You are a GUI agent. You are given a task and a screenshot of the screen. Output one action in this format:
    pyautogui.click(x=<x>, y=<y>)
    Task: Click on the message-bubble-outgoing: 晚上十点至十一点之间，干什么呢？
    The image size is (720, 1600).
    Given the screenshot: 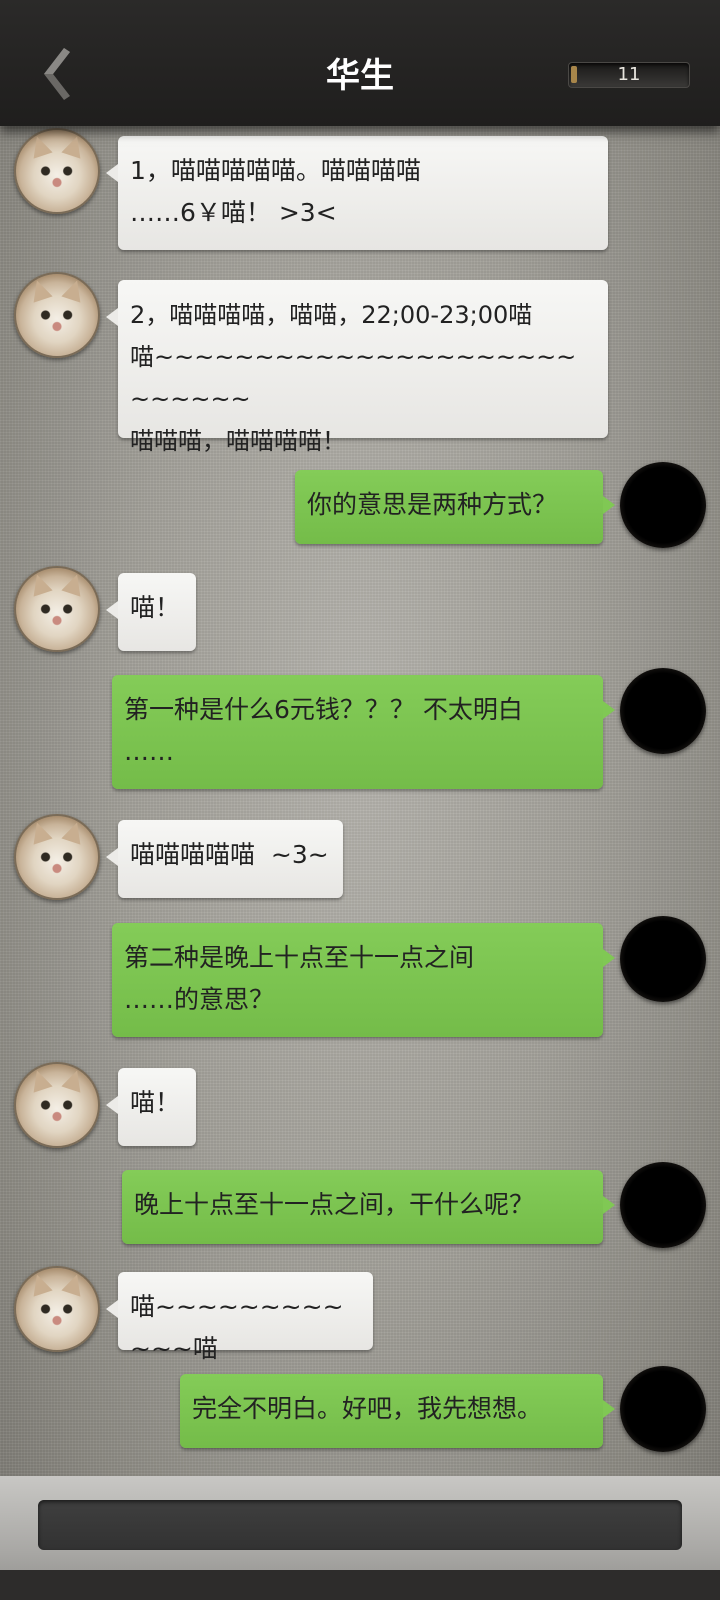 What is the action you would take?
    pyautogui.click(x=368, y=1207)
    